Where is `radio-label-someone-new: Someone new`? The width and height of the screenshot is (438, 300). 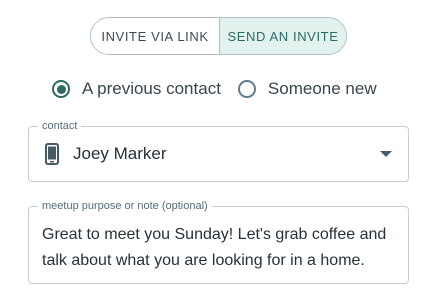
radio-label-someone-new: Someone new is located at coordinates (322, 88).